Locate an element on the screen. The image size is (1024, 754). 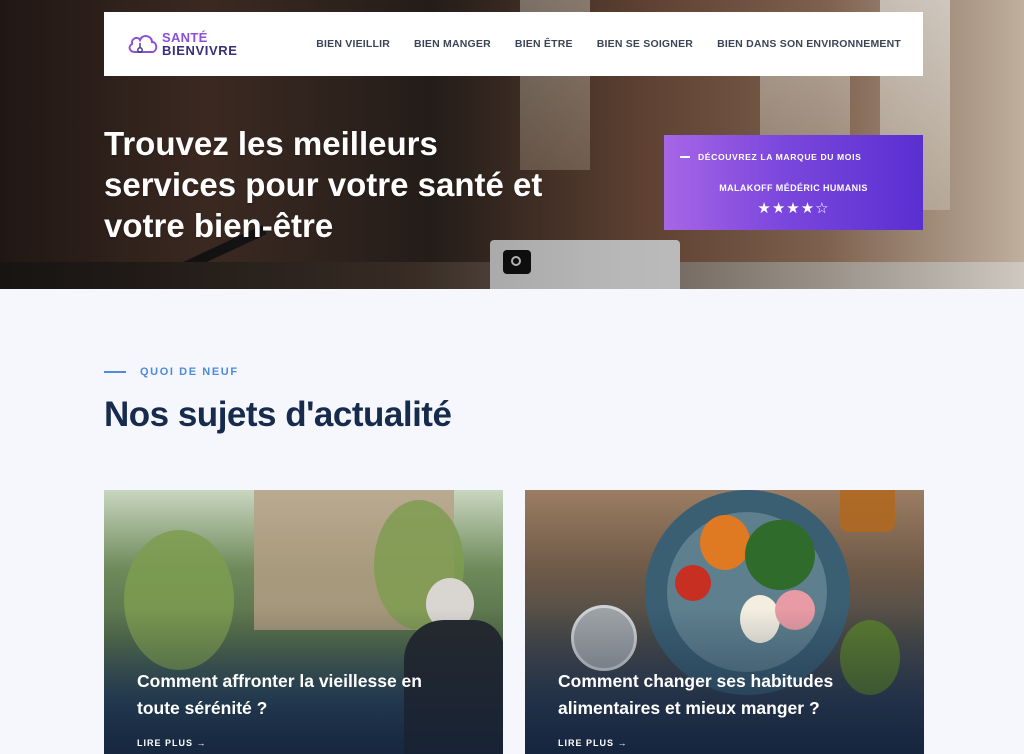
nav-item-bien-manger: BIEN MANGER is located at coordinates (452, 44).